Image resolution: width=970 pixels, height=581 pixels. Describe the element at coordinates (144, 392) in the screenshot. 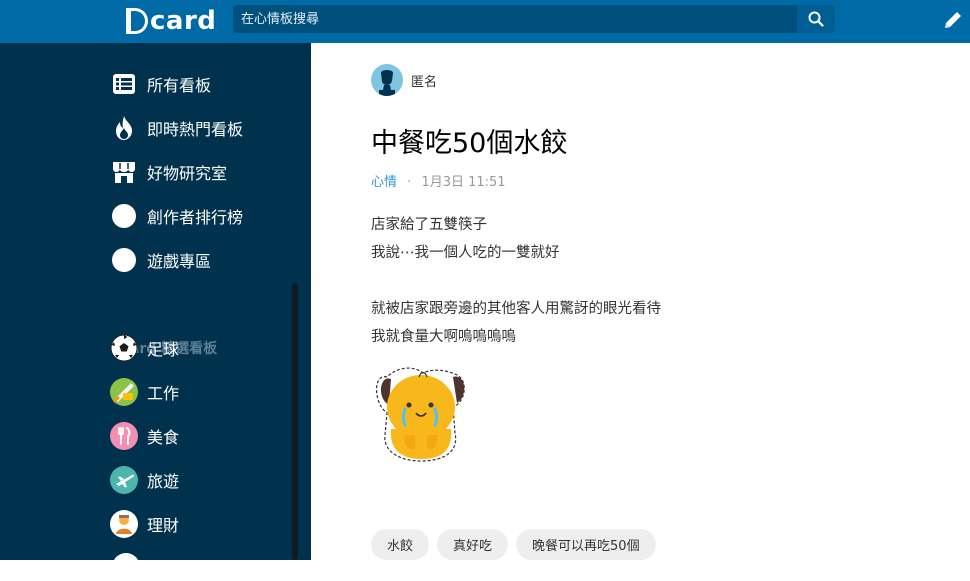

I see `sidebar-board-work: 工作` at that location.